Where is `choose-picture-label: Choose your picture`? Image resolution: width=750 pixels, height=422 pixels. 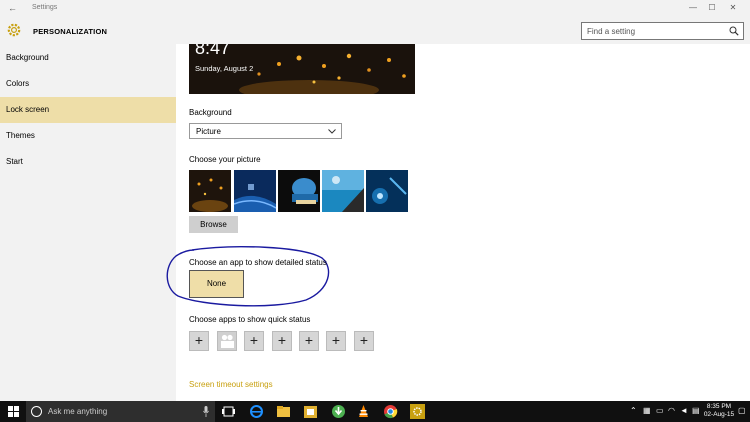 choose-picture-label: Choose your picture is located at coordinates (225, 159).